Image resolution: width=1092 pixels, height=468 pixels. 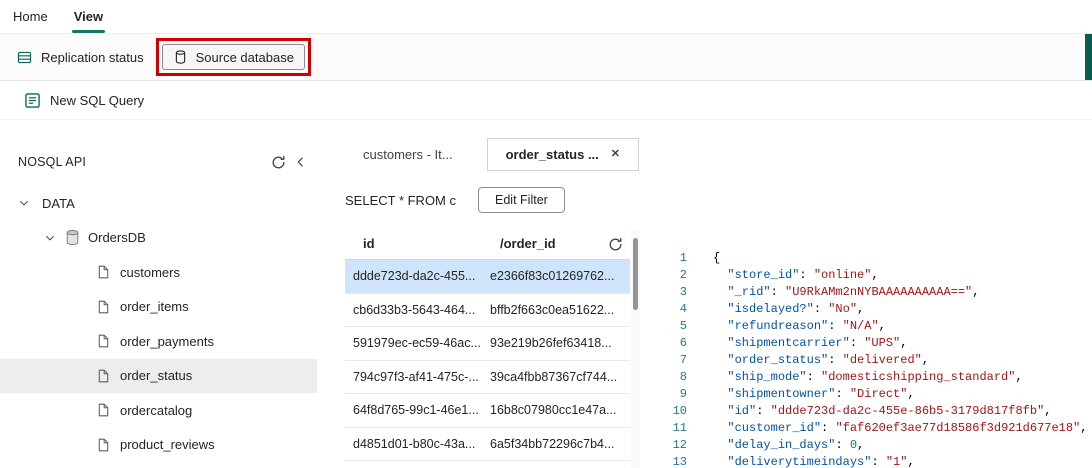 What do you see at coordinates (52, 162) in the screenshot?
I see `sidebar-title: NOSQL API` at bounding box center [52, 162].